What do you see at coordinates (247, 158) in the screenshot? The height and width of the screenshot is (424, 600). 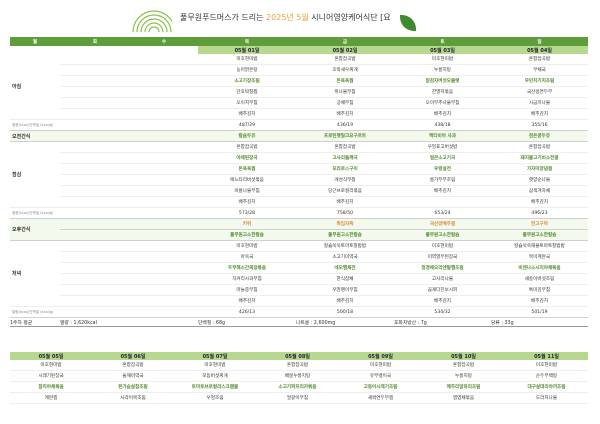 I see `menu-item: 야채된장국` at bounding box center [247, 158].